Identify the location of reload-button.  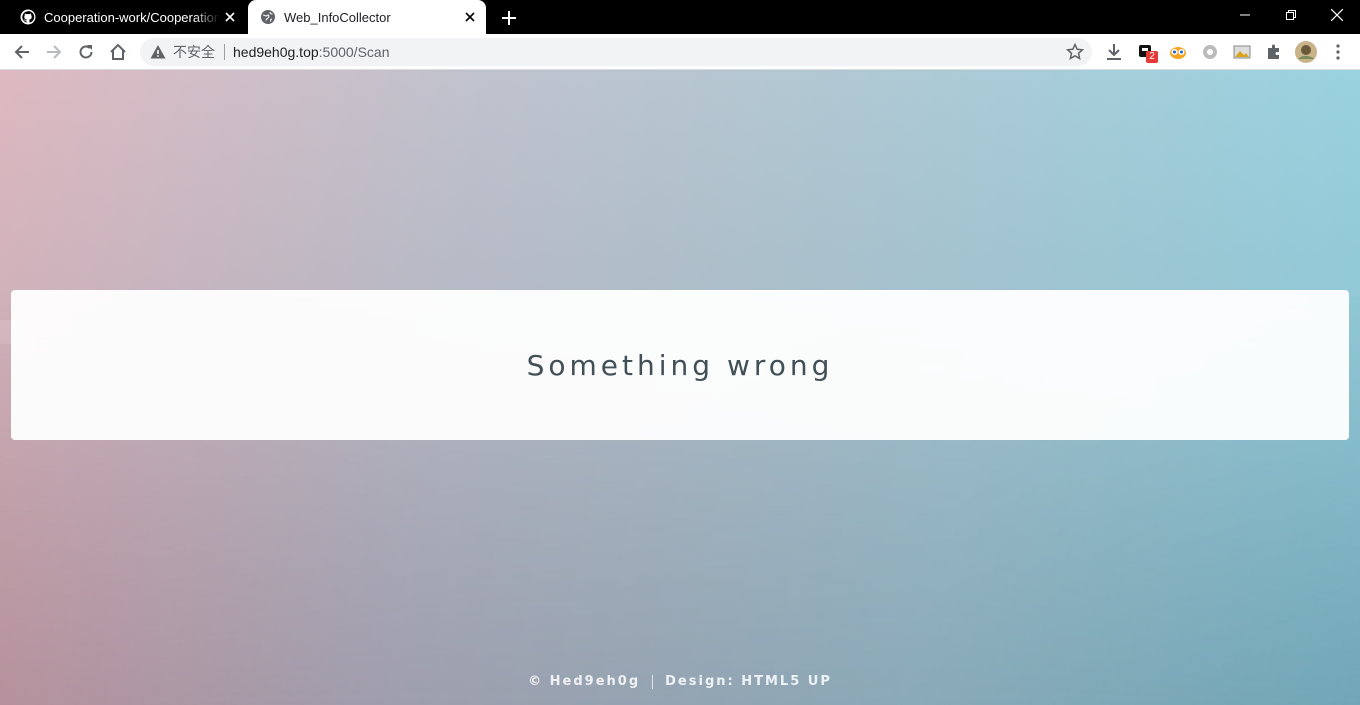
(86, 52).